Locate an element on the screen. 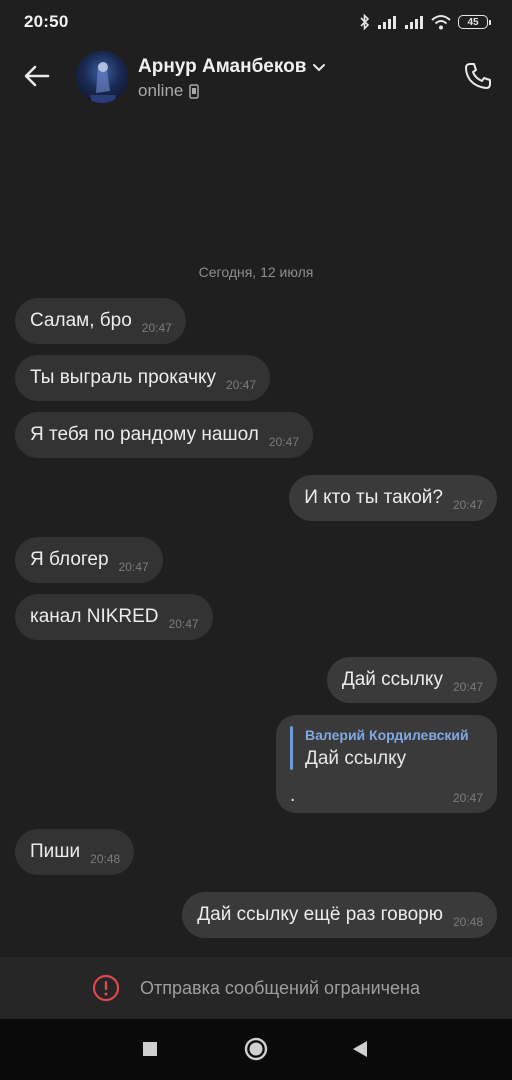 This screenshot has width=512, height=1080. reply-quote: Дай ссылку is located at coordinates (356, 758).